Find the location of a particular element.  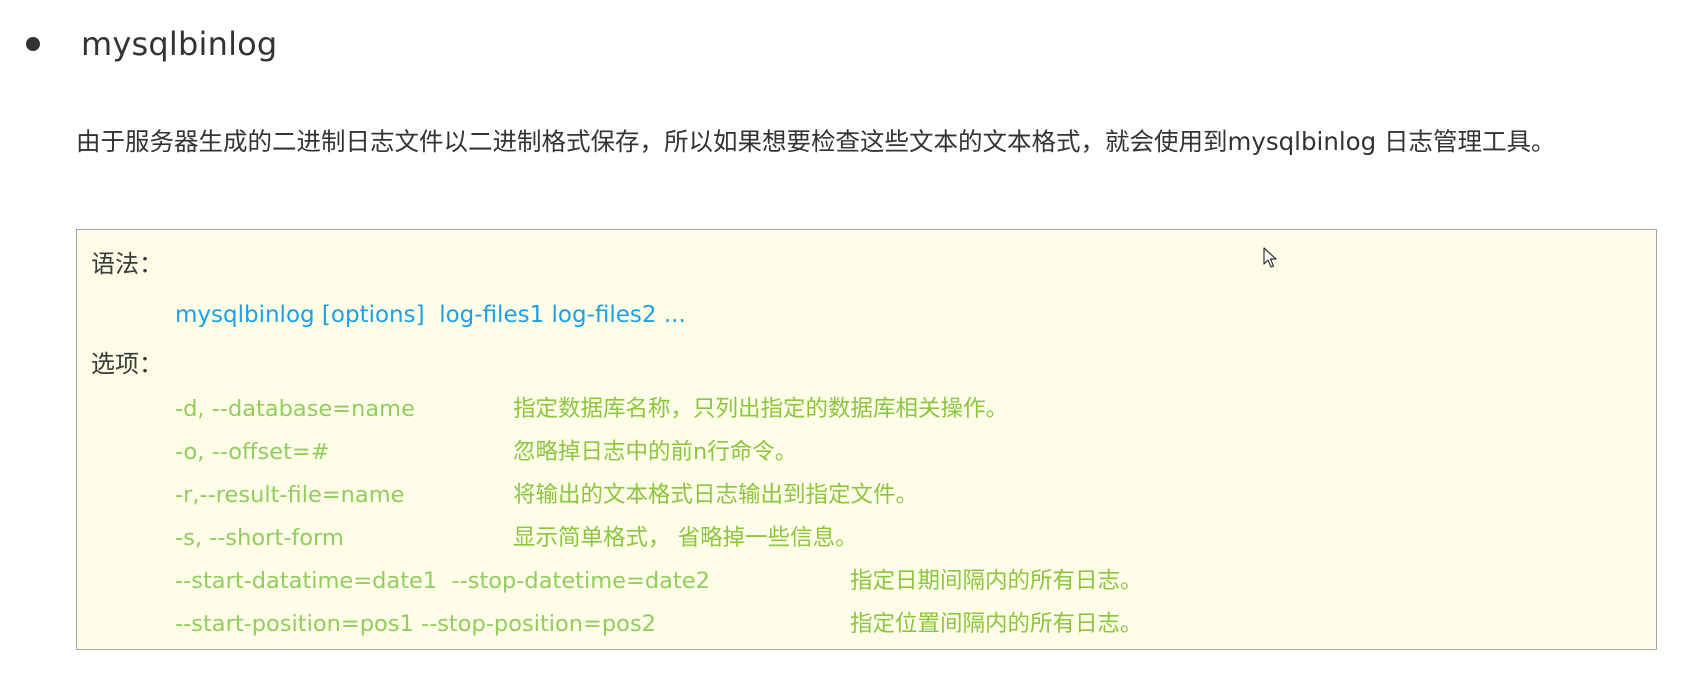

option-description: 指定位置间隔内的所有日志。 is located at coordinates (996, 624).